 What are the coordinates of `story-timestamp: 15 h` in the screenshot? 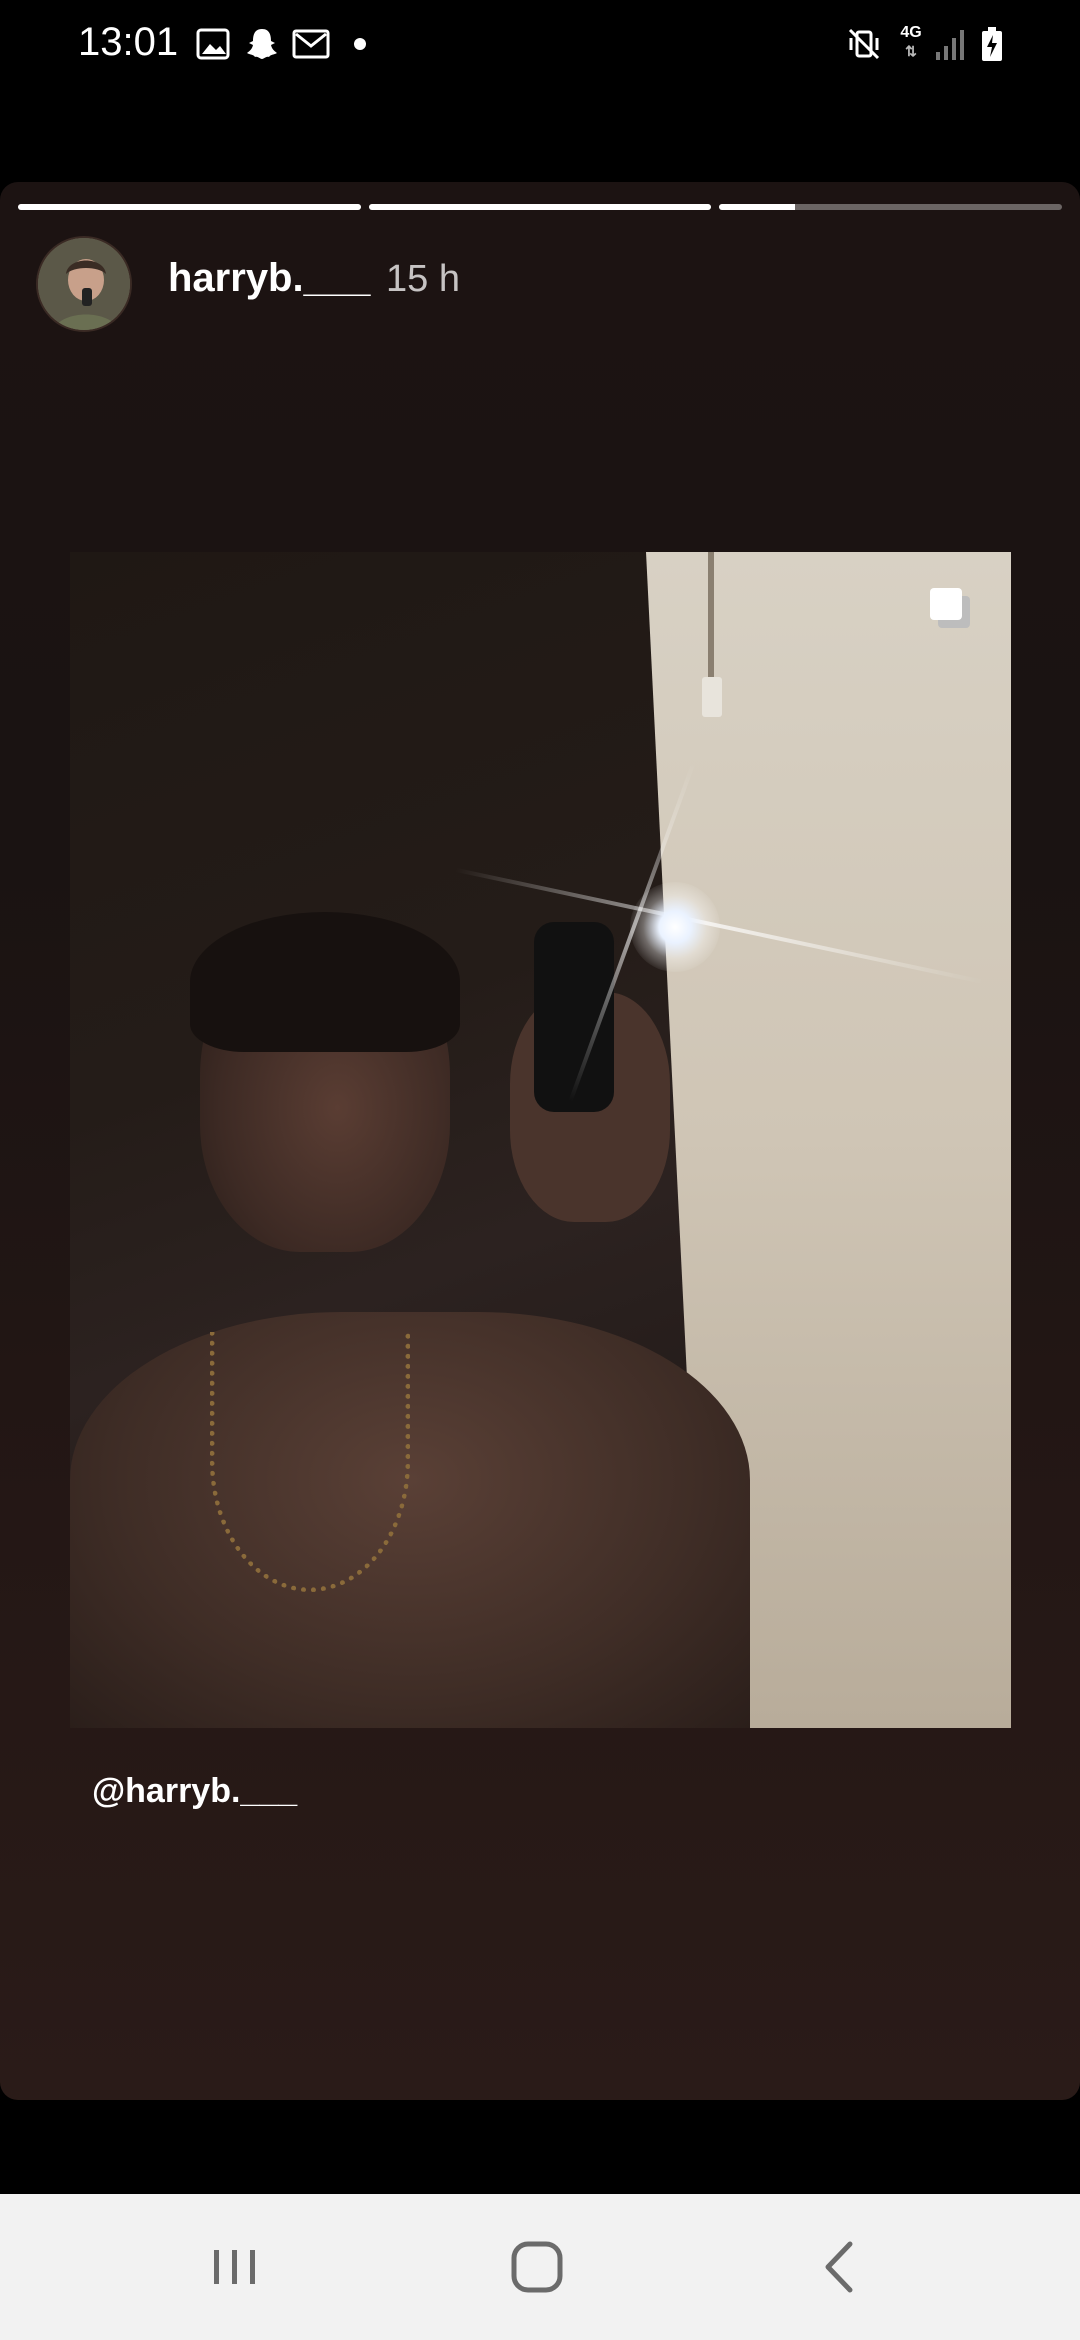 It's located at (423, 279).